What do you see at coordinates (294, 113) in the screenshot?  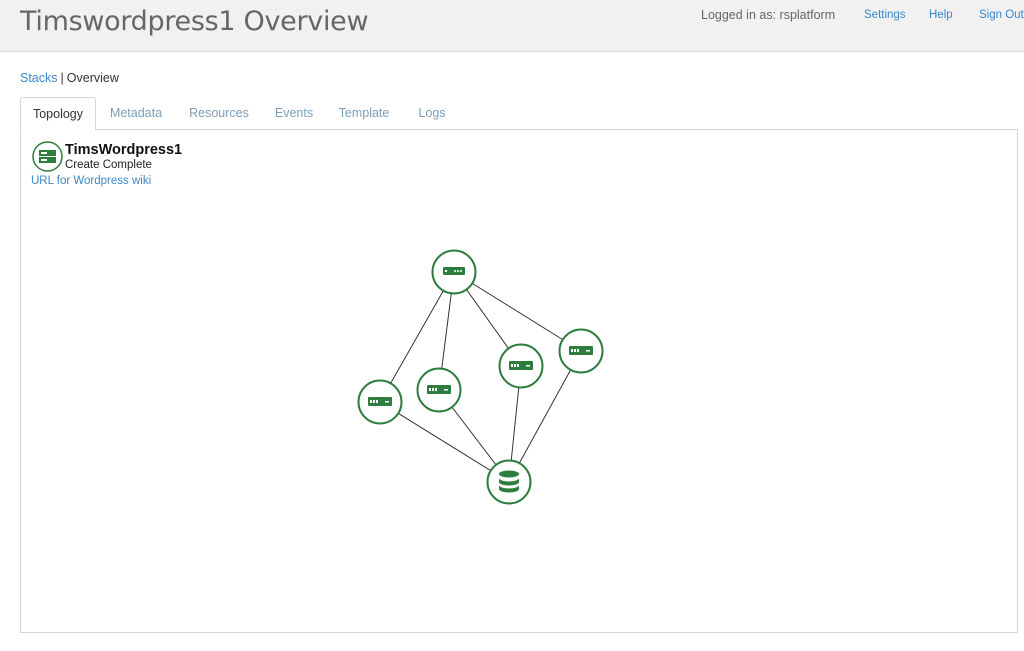 I see `tab-events: Events` at bounding box center [294, 113].